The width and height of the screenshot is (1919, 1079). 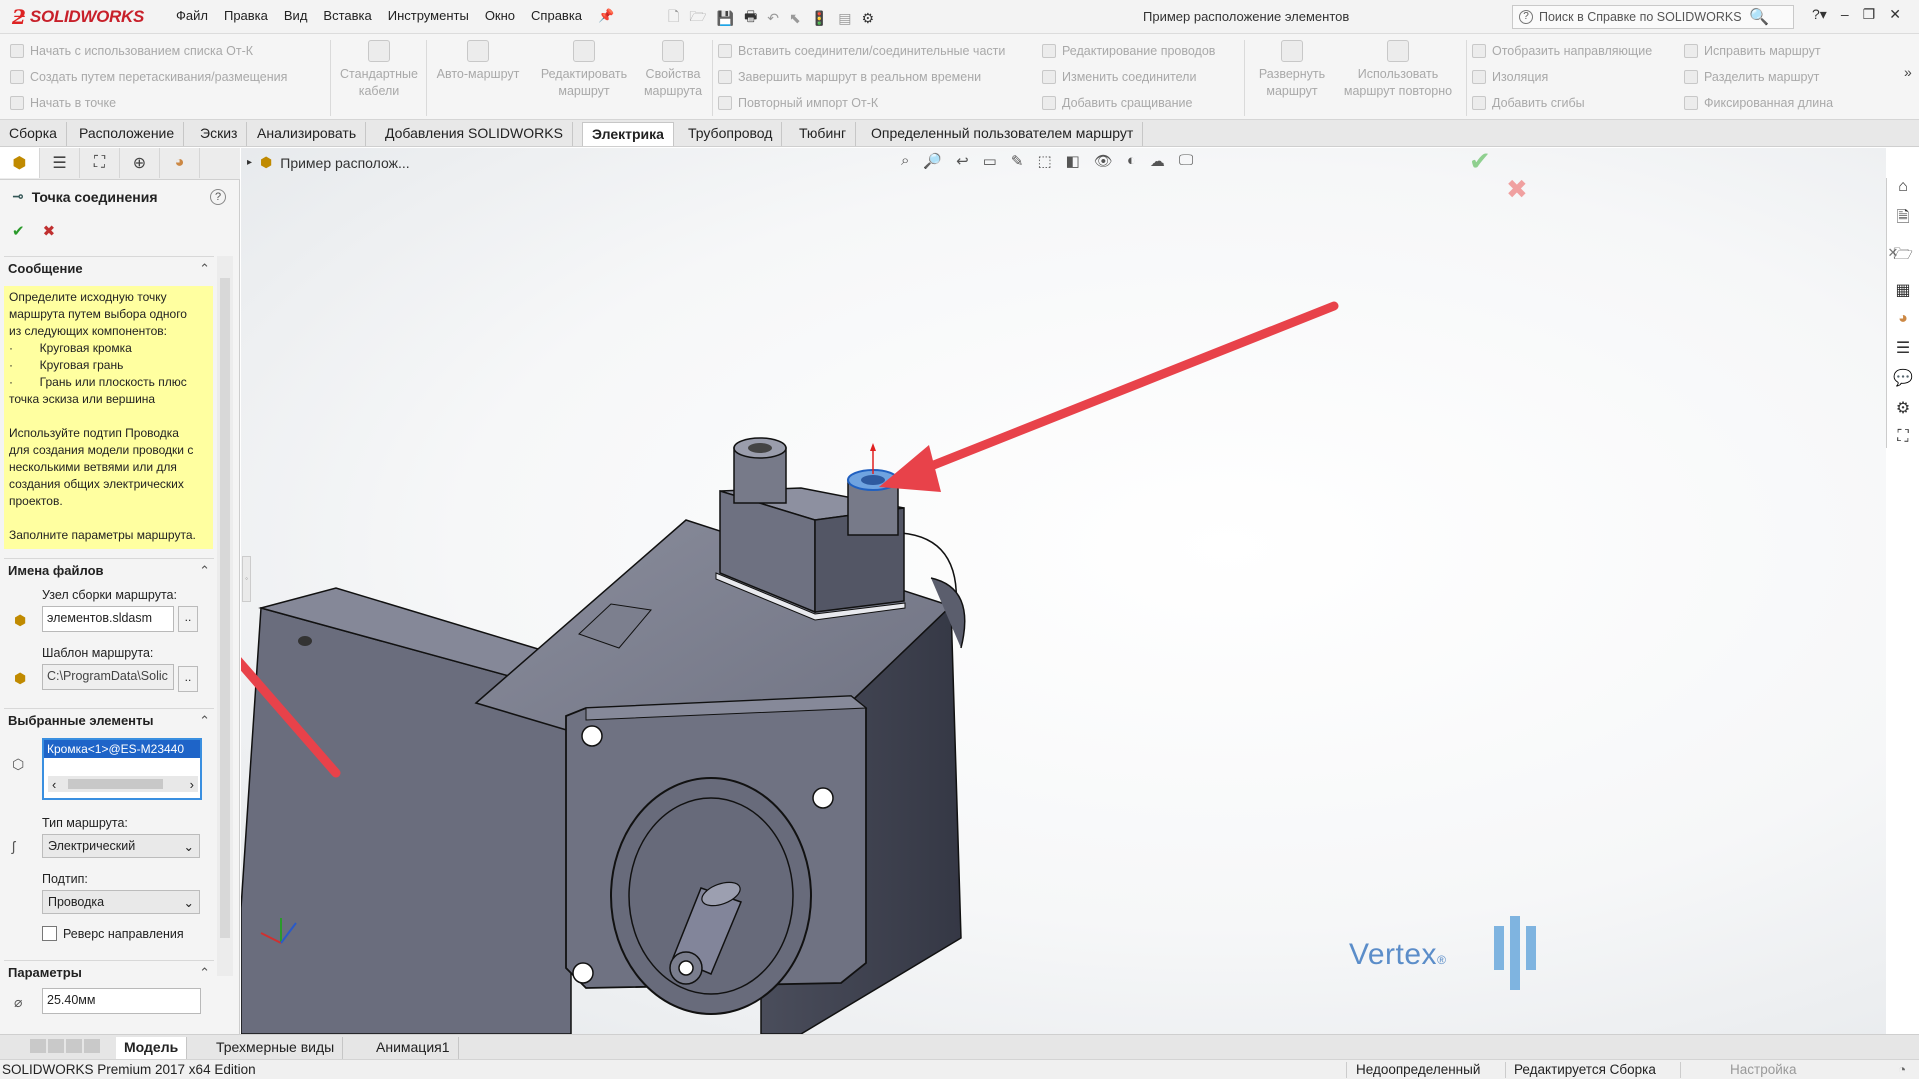 What do you see at coordinates (100, 163) in the screenshot?
I see `configuration-manager-tab-icon: ⛶` at bounding box center [100, 163].